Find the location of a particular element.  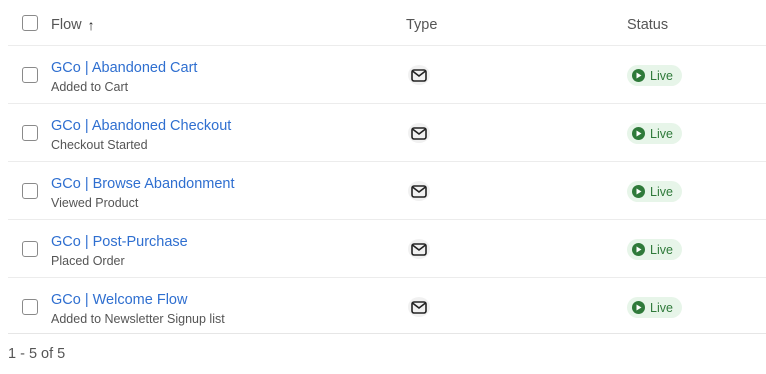

flow-name-link: GCo | Browse Abandonment is located at coordinates (143, 184).